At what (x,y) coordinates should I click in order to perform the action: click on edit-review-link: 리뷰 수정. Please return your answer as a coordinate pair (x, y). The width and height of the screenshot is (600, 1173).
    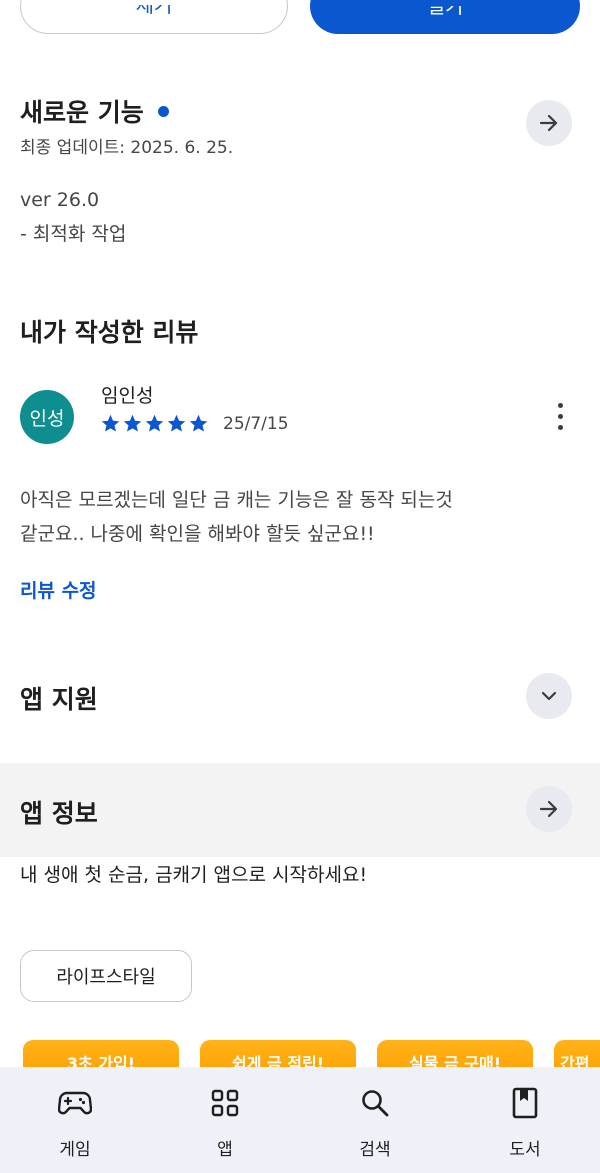
    Looking at the image, I should click on (58, 589).